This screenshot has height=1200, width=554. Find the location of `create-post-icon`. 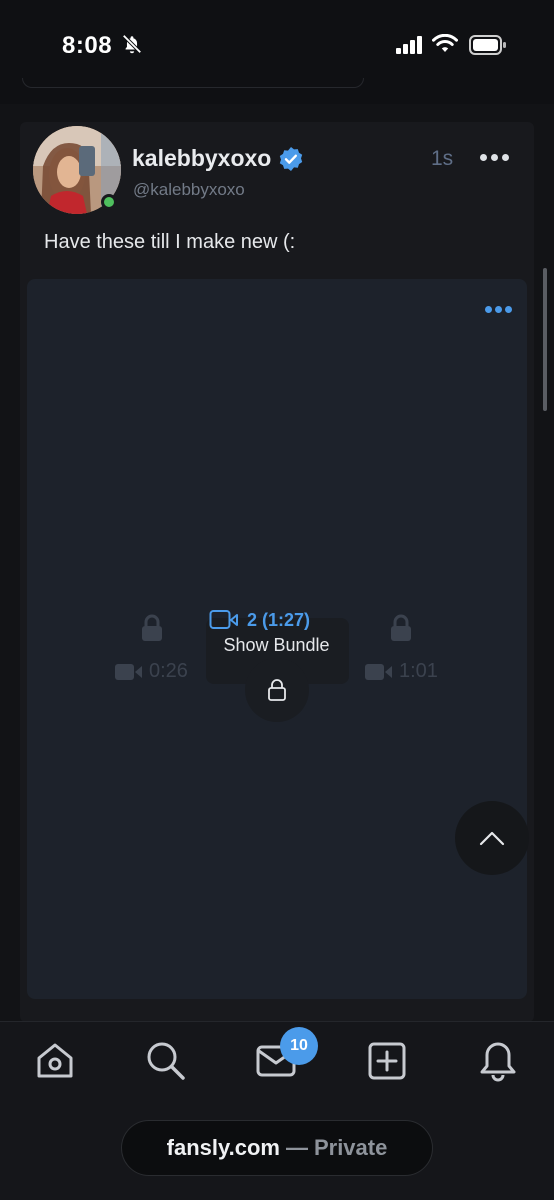

create-post-icon is located at coordinates (387, 1061).